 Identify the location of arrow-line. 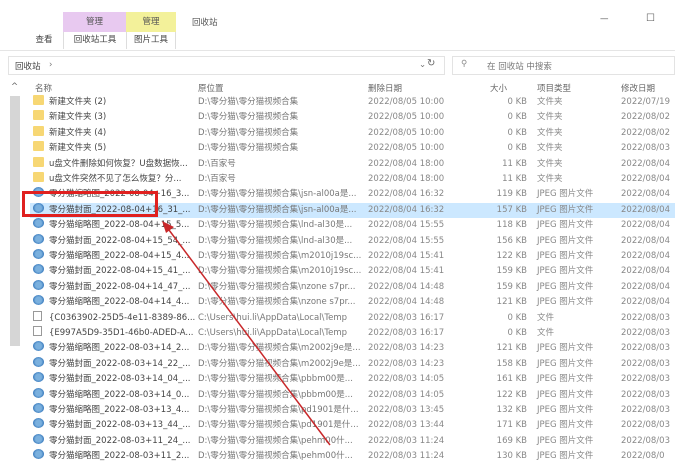
(248, 335).